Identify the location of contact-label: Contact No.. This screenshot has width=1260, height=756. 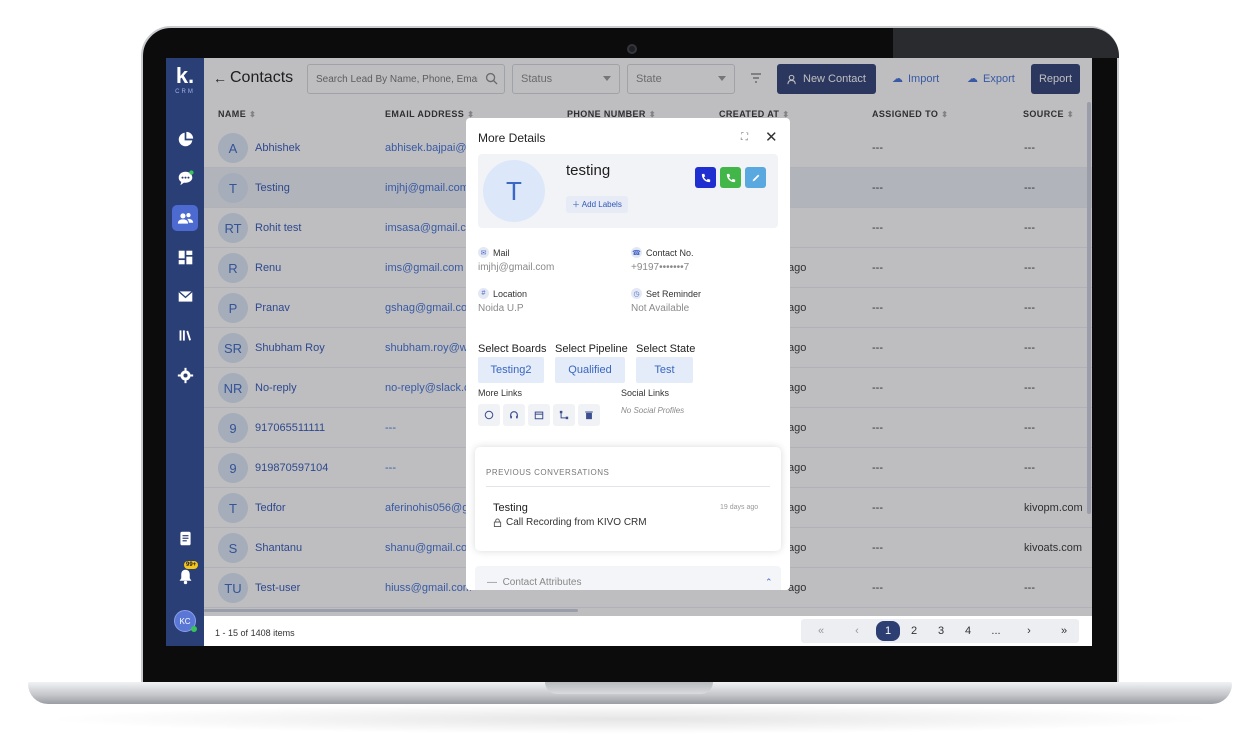
(670, 252).